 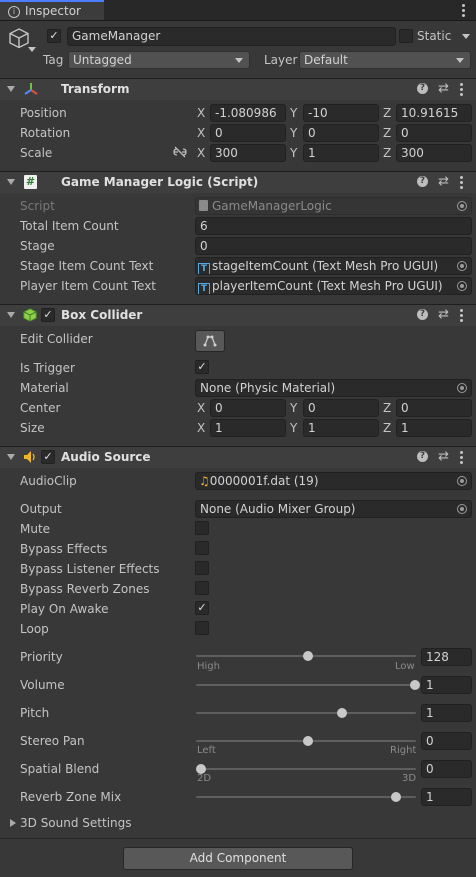 I want to click on gameobject-cube-icon, so click(x=19, y=38).